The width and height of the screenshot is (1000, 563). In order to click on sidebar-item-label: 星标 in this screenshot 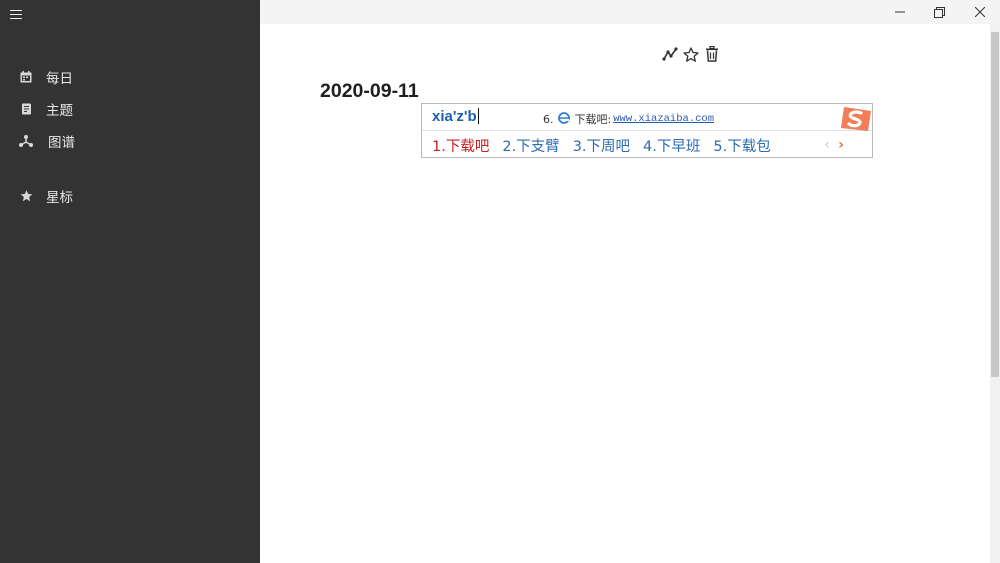, I will do `click(59, 198)`.